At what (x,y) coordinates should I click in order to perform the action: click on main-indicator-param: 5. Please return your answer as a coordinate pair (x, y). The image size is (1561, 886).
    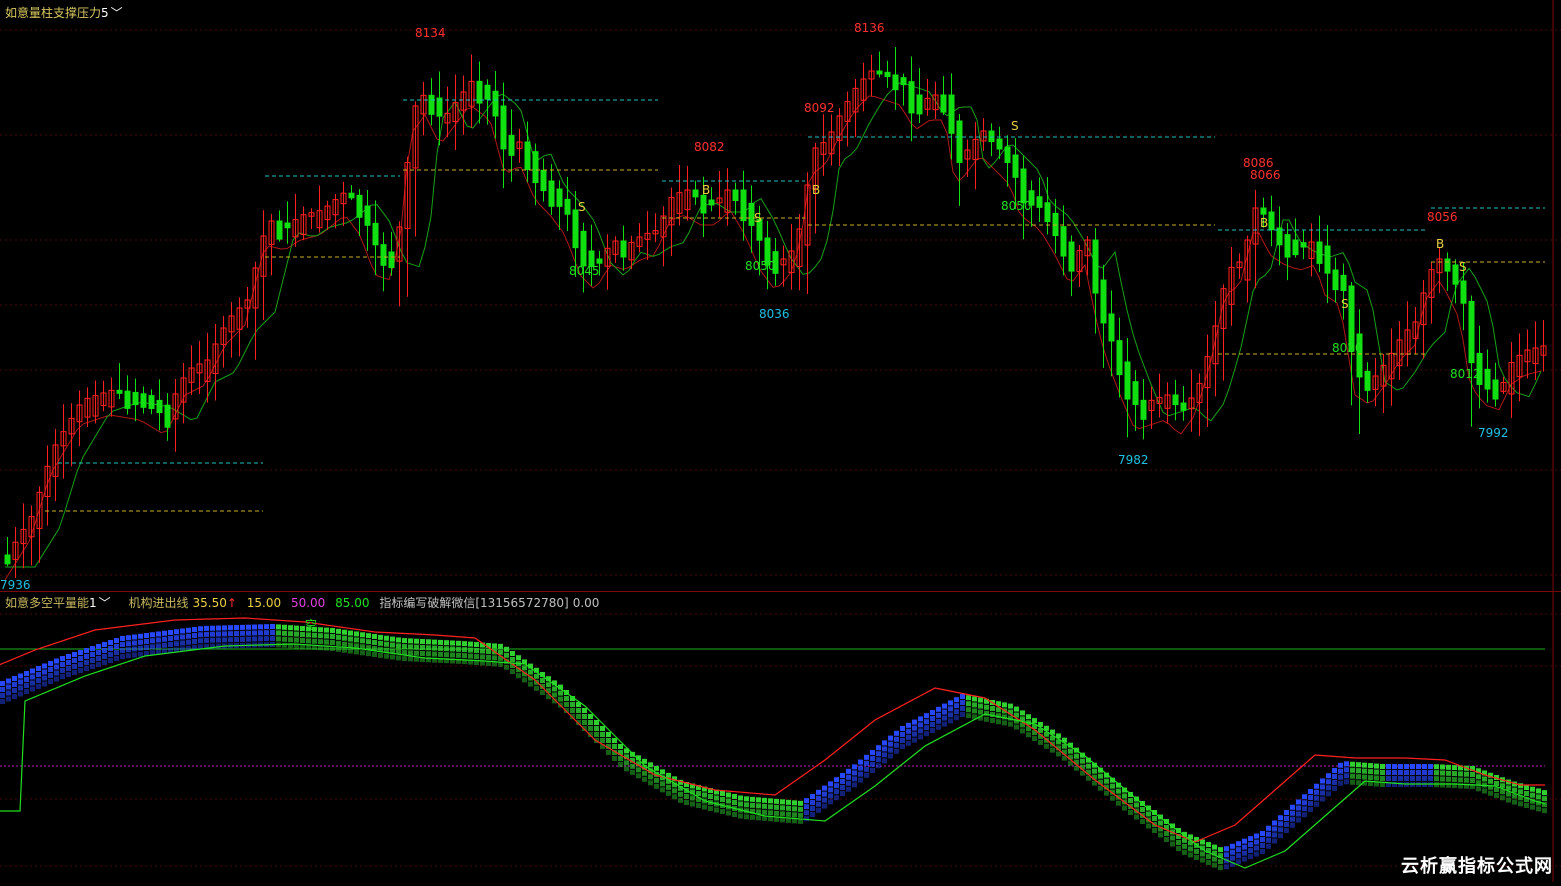
    Looking at the image, I should click on (105, 13).